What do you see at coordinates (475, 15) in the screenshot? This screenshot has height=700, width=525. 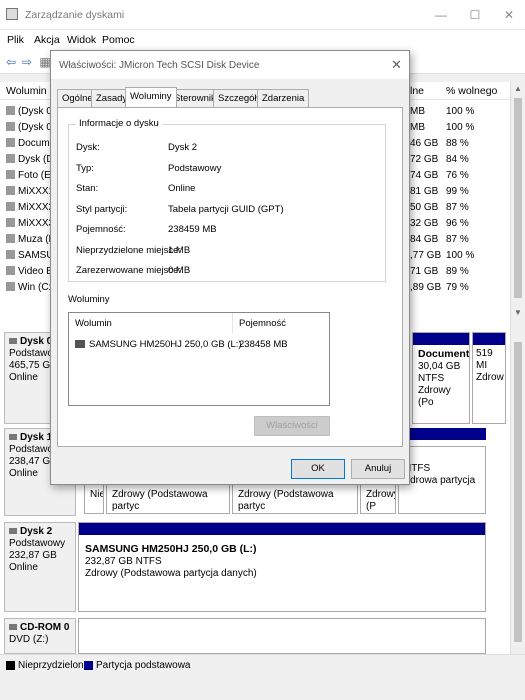 I see `maximize-button: ☐` at bounding box center [475, 15].